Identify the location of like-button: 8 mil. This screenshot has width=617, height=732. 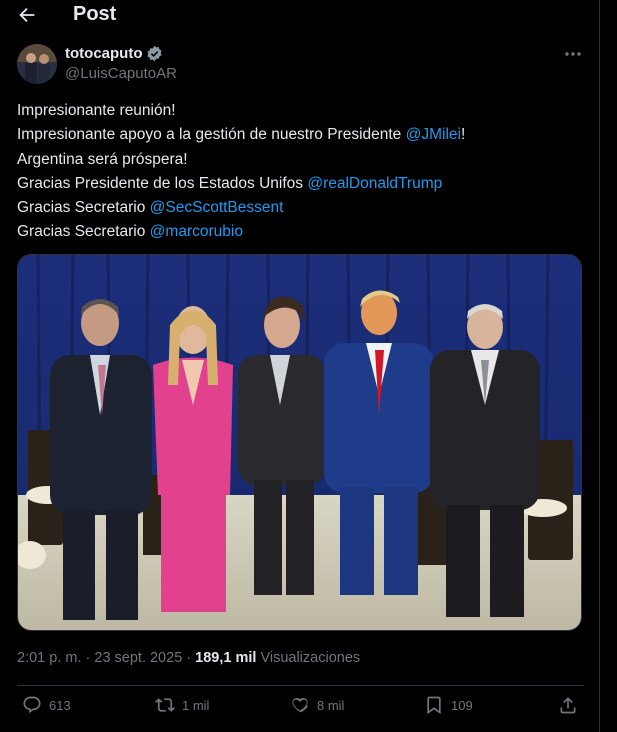
(317, 705).